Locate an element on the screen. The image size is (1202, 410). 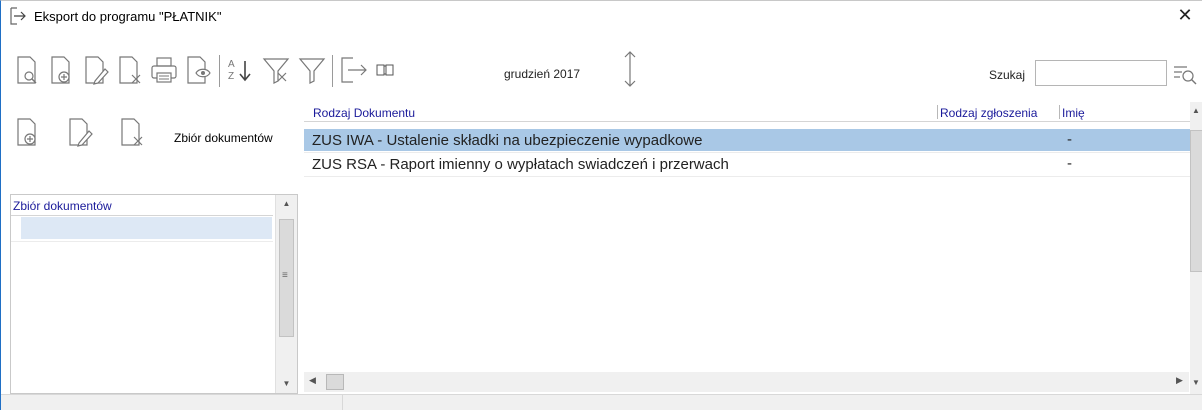
search-input is located at coordinates (1101, 73).